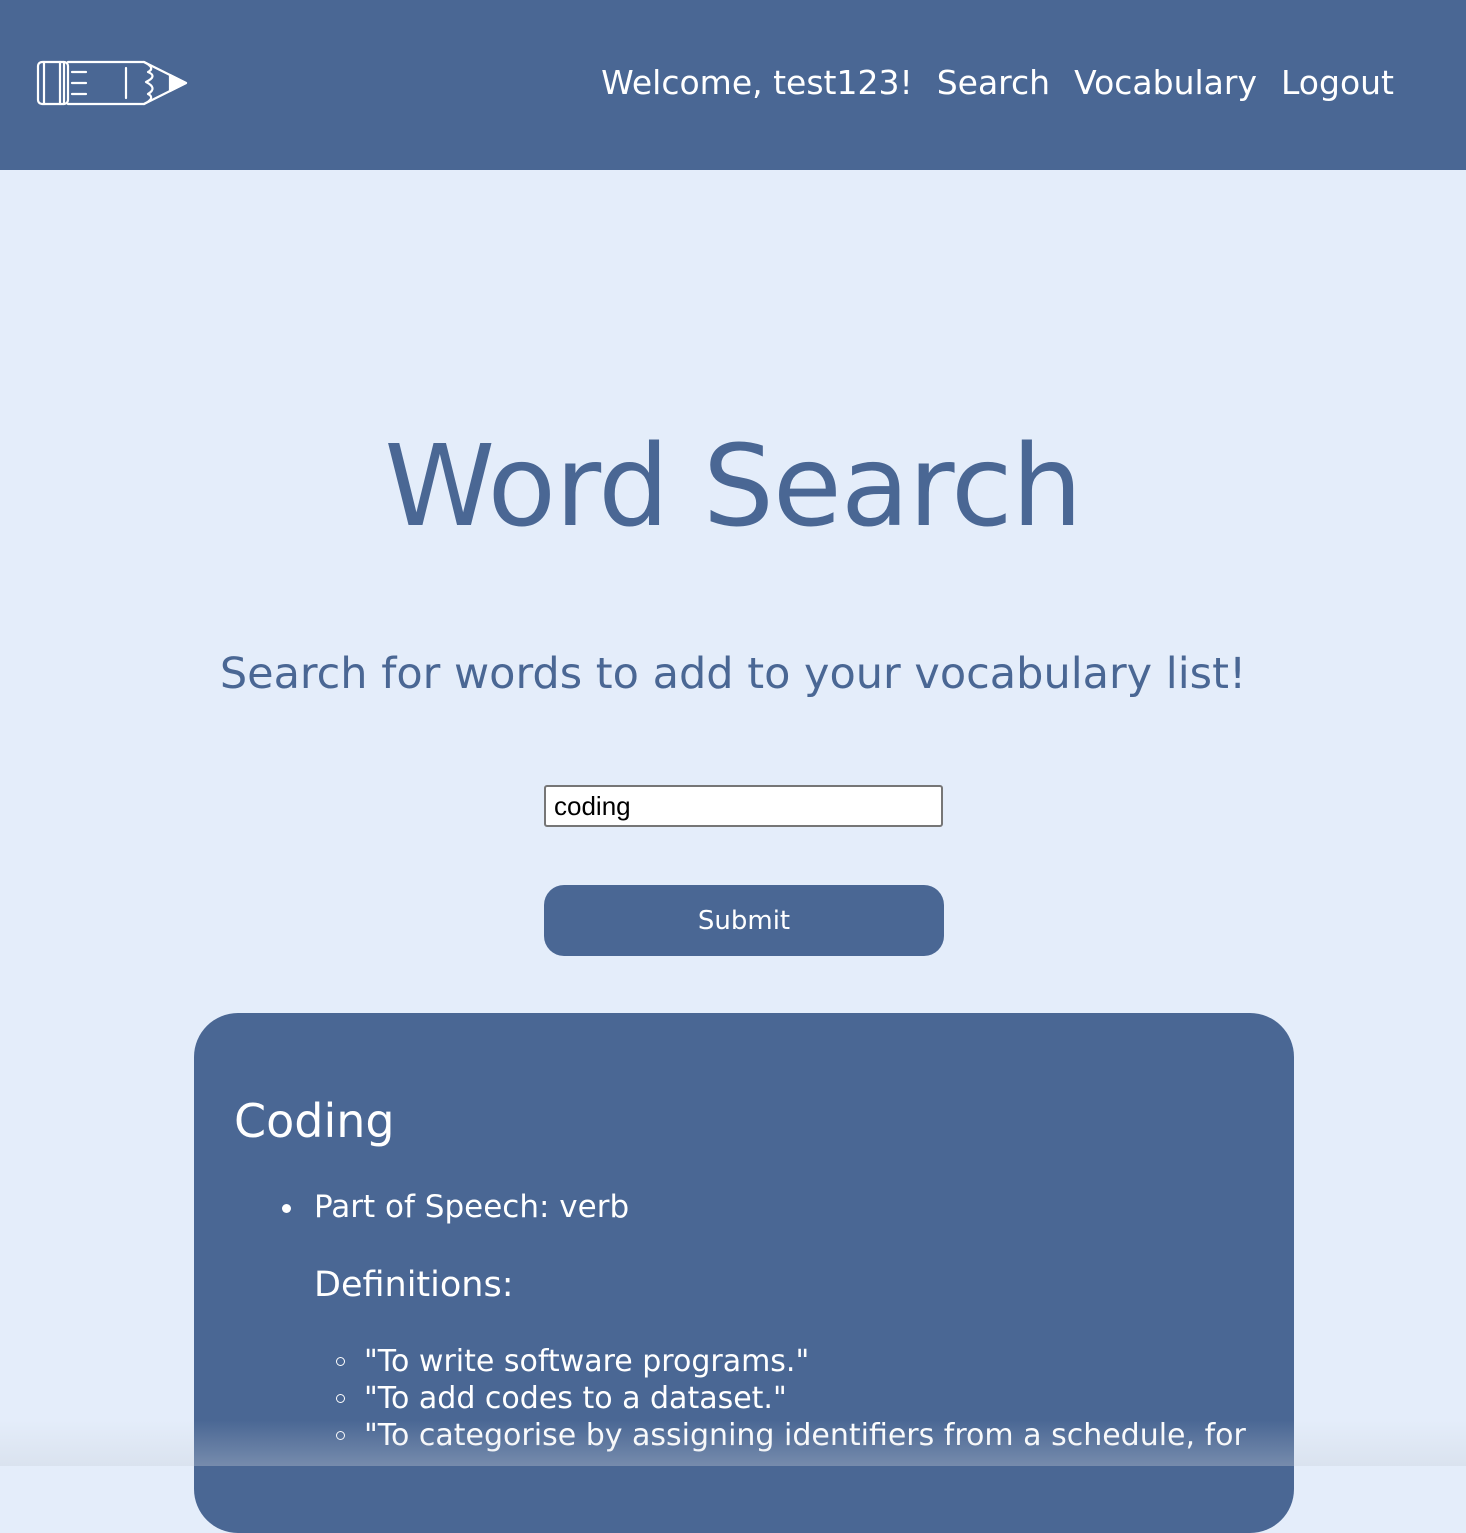 The image size is (1466, 1533). I want to click on bullet-icon, so click(286, 1208).